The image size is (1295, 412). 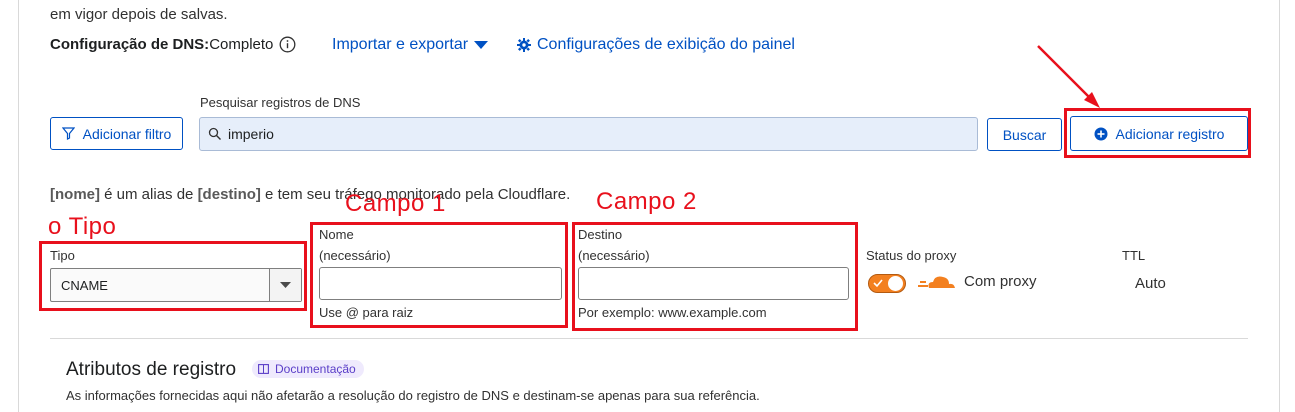 I want to click on documentation-label: Documentação, so click(x=315, y=369).